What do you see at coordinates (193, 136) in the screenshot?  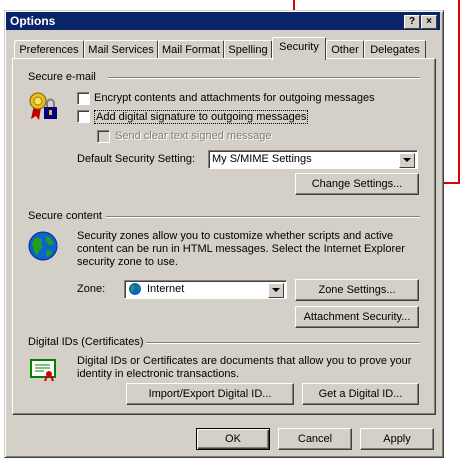 I see `clear-text-signed-label: Send clear text signed message` at bounding box center [193, 136].